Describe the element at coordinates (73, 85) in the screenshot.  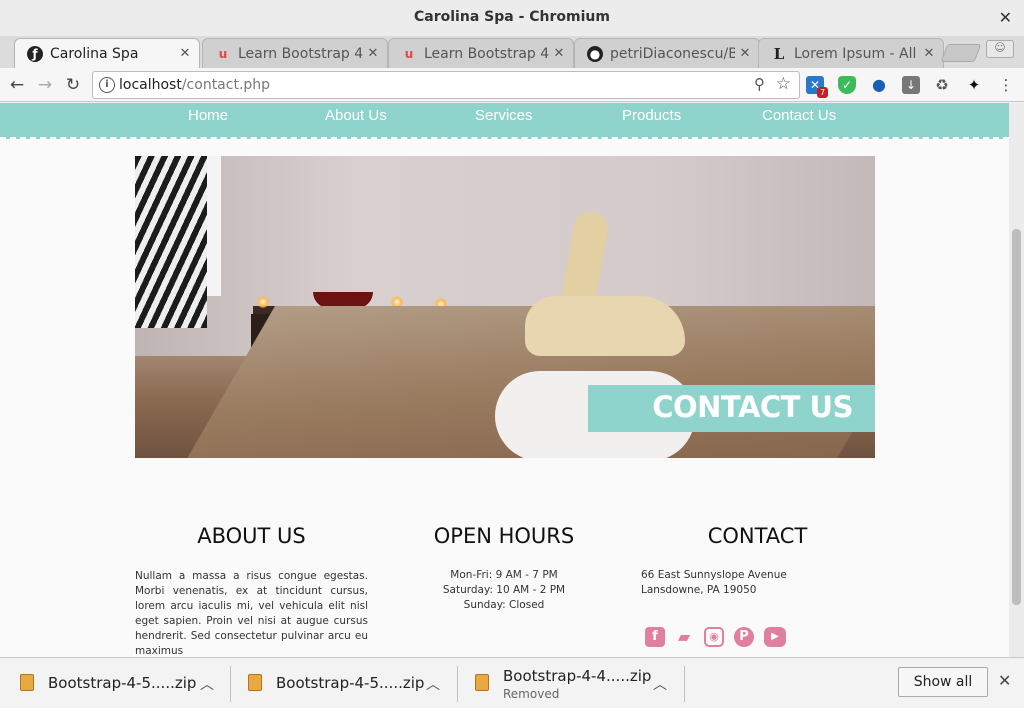
I see `reload-icon: ↻` at that location.